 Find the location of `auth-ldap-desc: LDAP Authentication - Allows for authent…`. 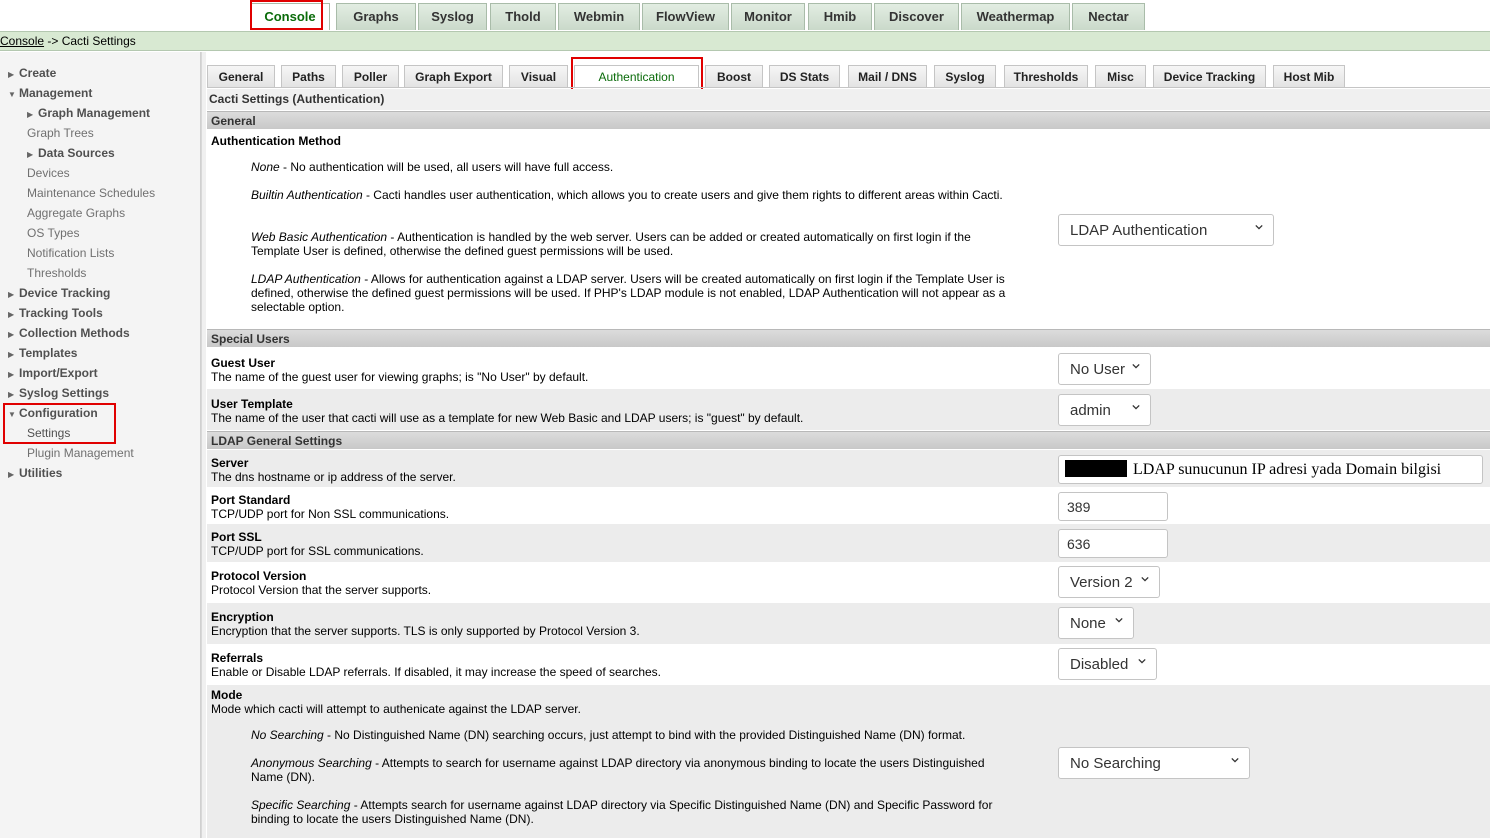

auth-ldap-desc: LDAP Authentication - Allows for authent… is located at coordinates (628, 293).